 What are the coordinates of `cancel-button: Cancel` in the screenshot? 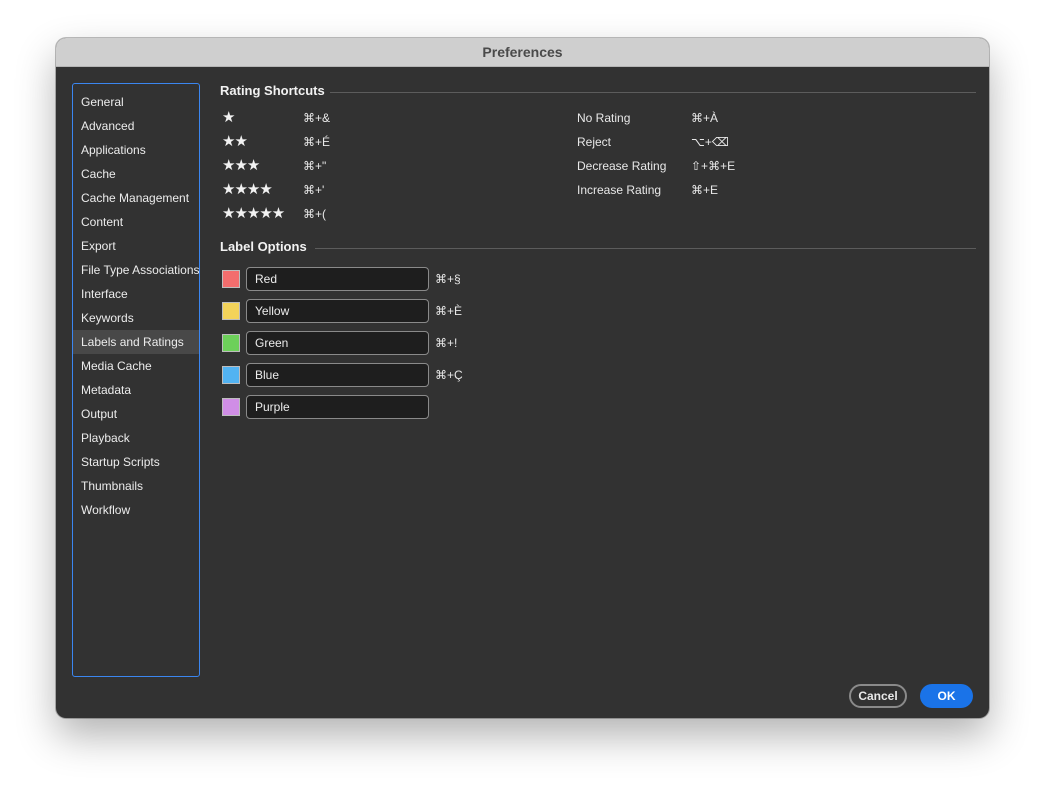 It's located at (878, 696).